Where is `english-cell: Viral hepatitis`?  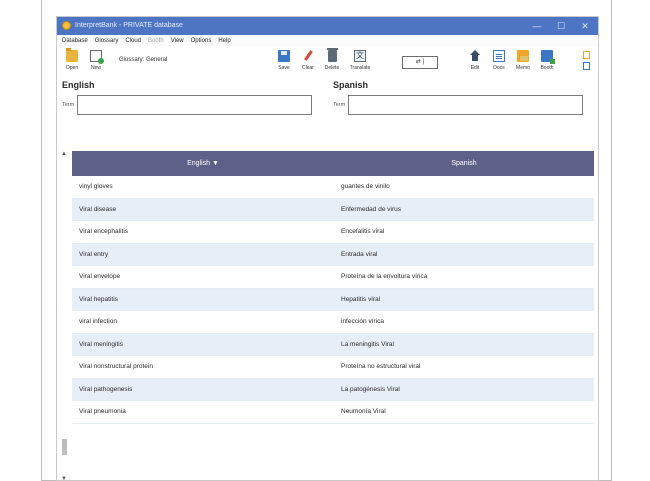 english-cell: Viral hepatitis is located at coordinates (98, 299).